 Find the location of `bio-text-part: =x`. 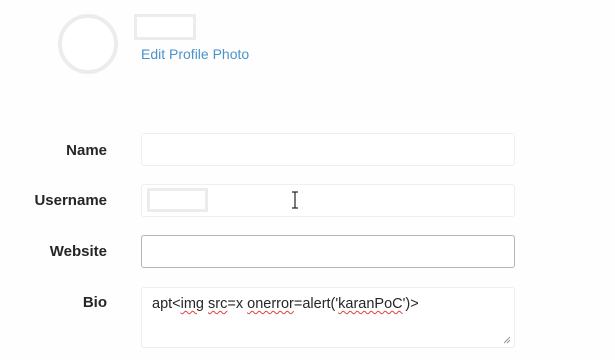

bio-text-part: =x is located at coordinates (237, 304).